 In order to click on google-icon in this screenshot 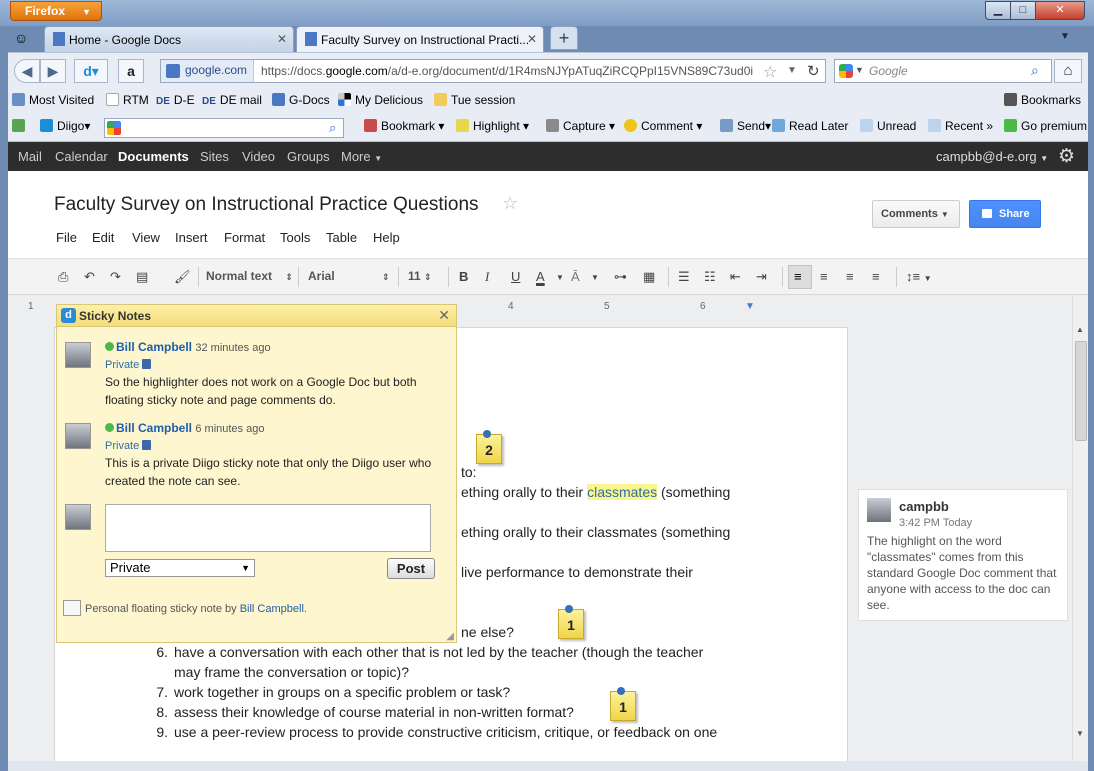, I will do `click(114, 128)`.